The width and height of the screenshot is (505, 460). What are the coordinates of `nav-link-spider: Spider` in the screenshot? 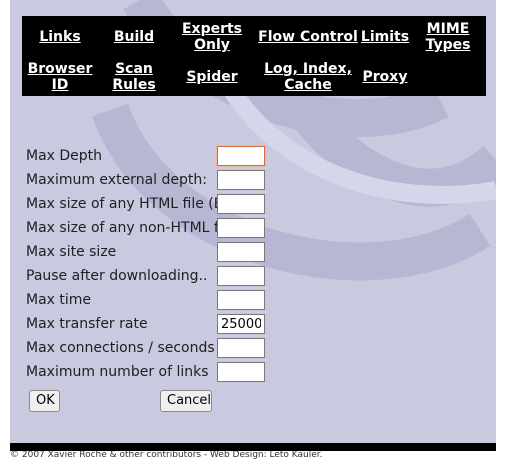 It's located at (212, 77).